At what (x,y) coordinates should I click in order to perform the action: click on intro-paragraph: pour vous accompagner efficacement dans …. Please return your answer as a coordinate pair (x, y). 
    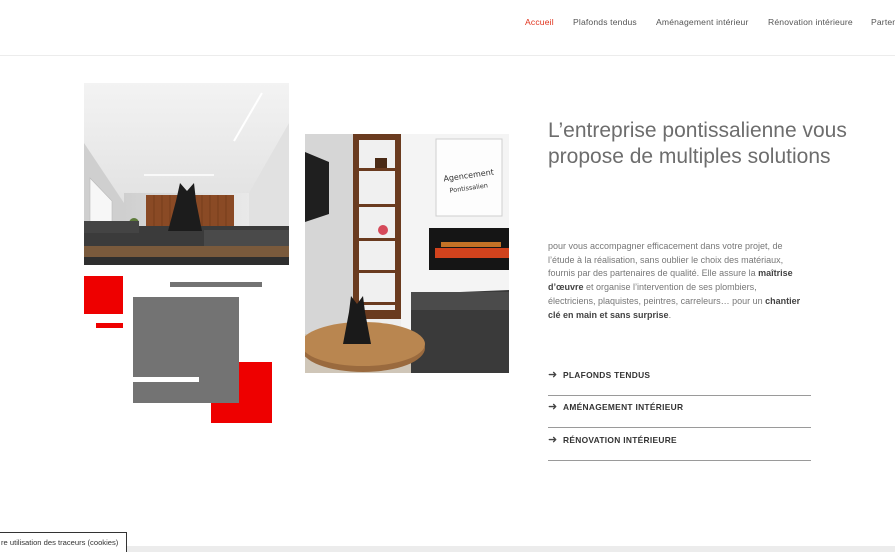
    Looking at the image, I should click on (677, 281).